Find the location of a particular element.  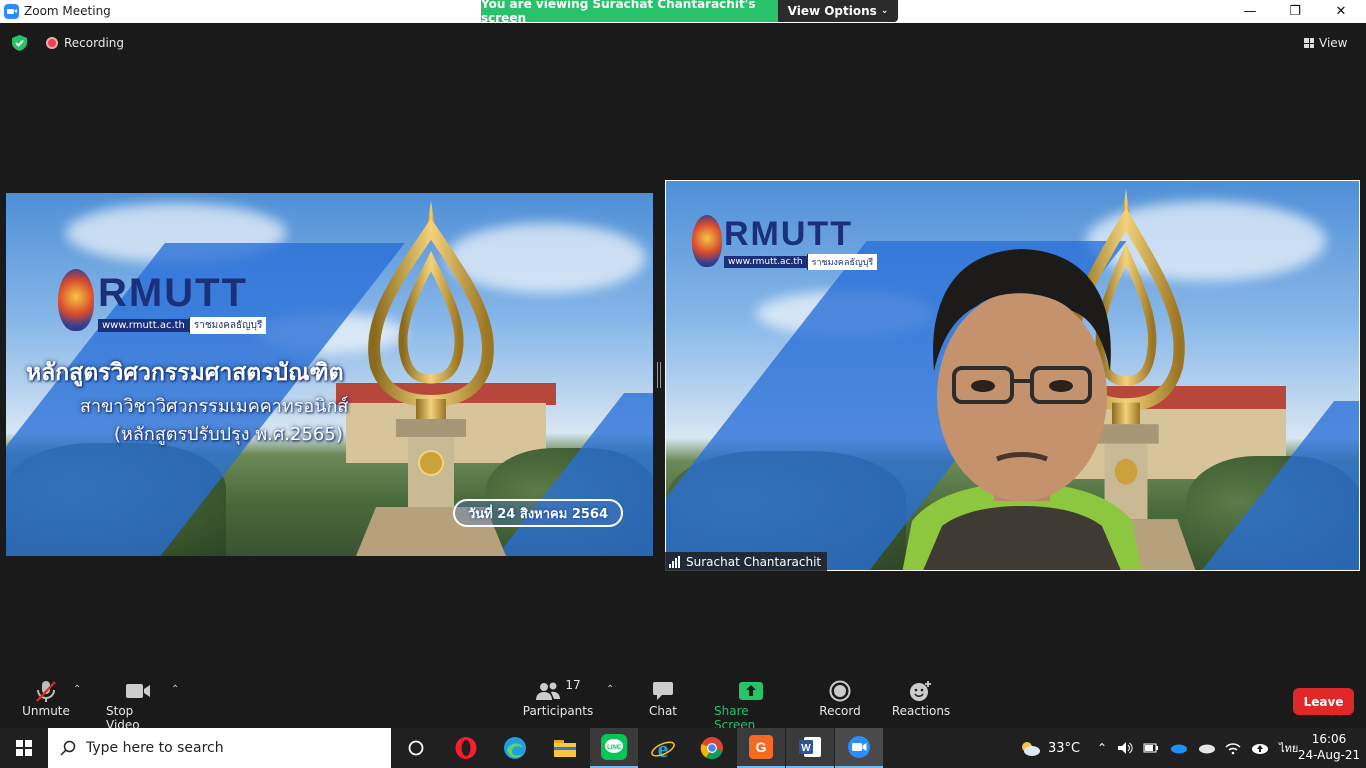

stop-video-button: Stop Video is located at coordinates (138, 705).